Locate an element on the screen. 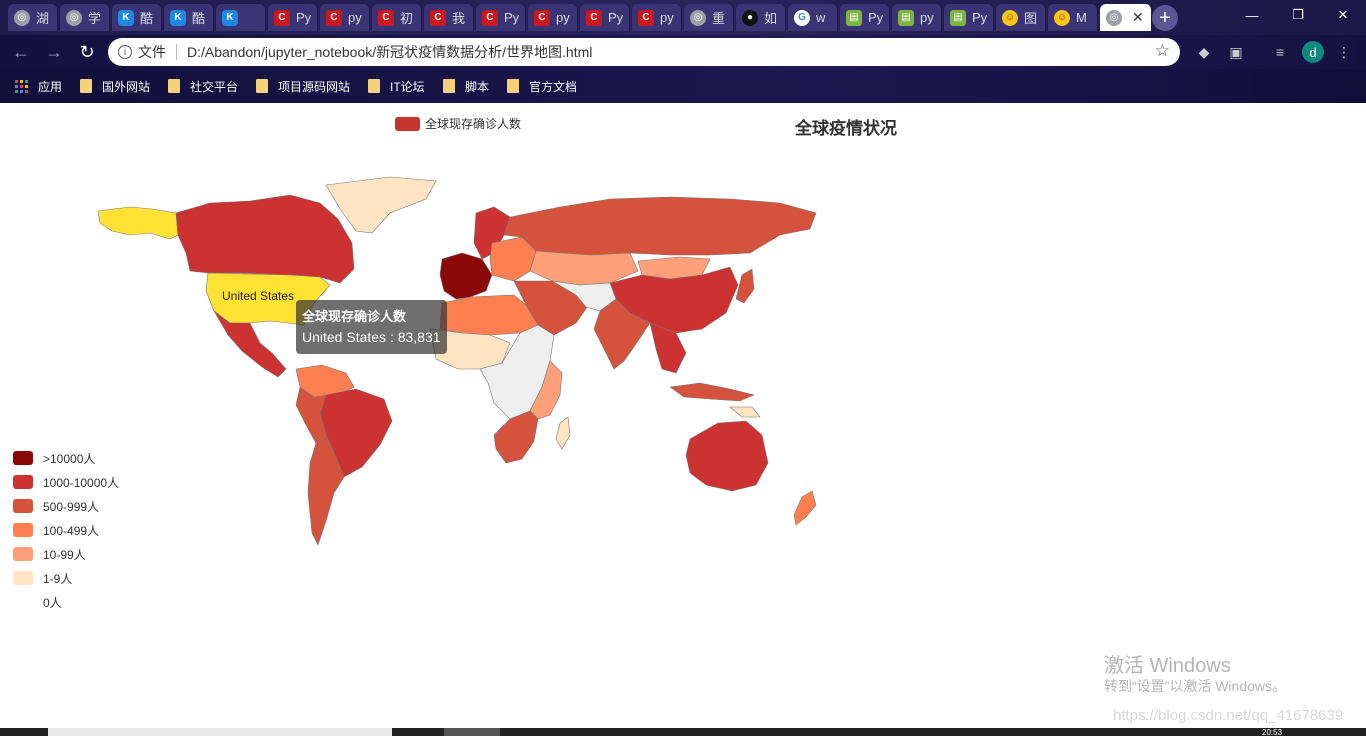 This screenshot has width=1366, height=737. taskbar-search-box is located at coordinates (220, 732).